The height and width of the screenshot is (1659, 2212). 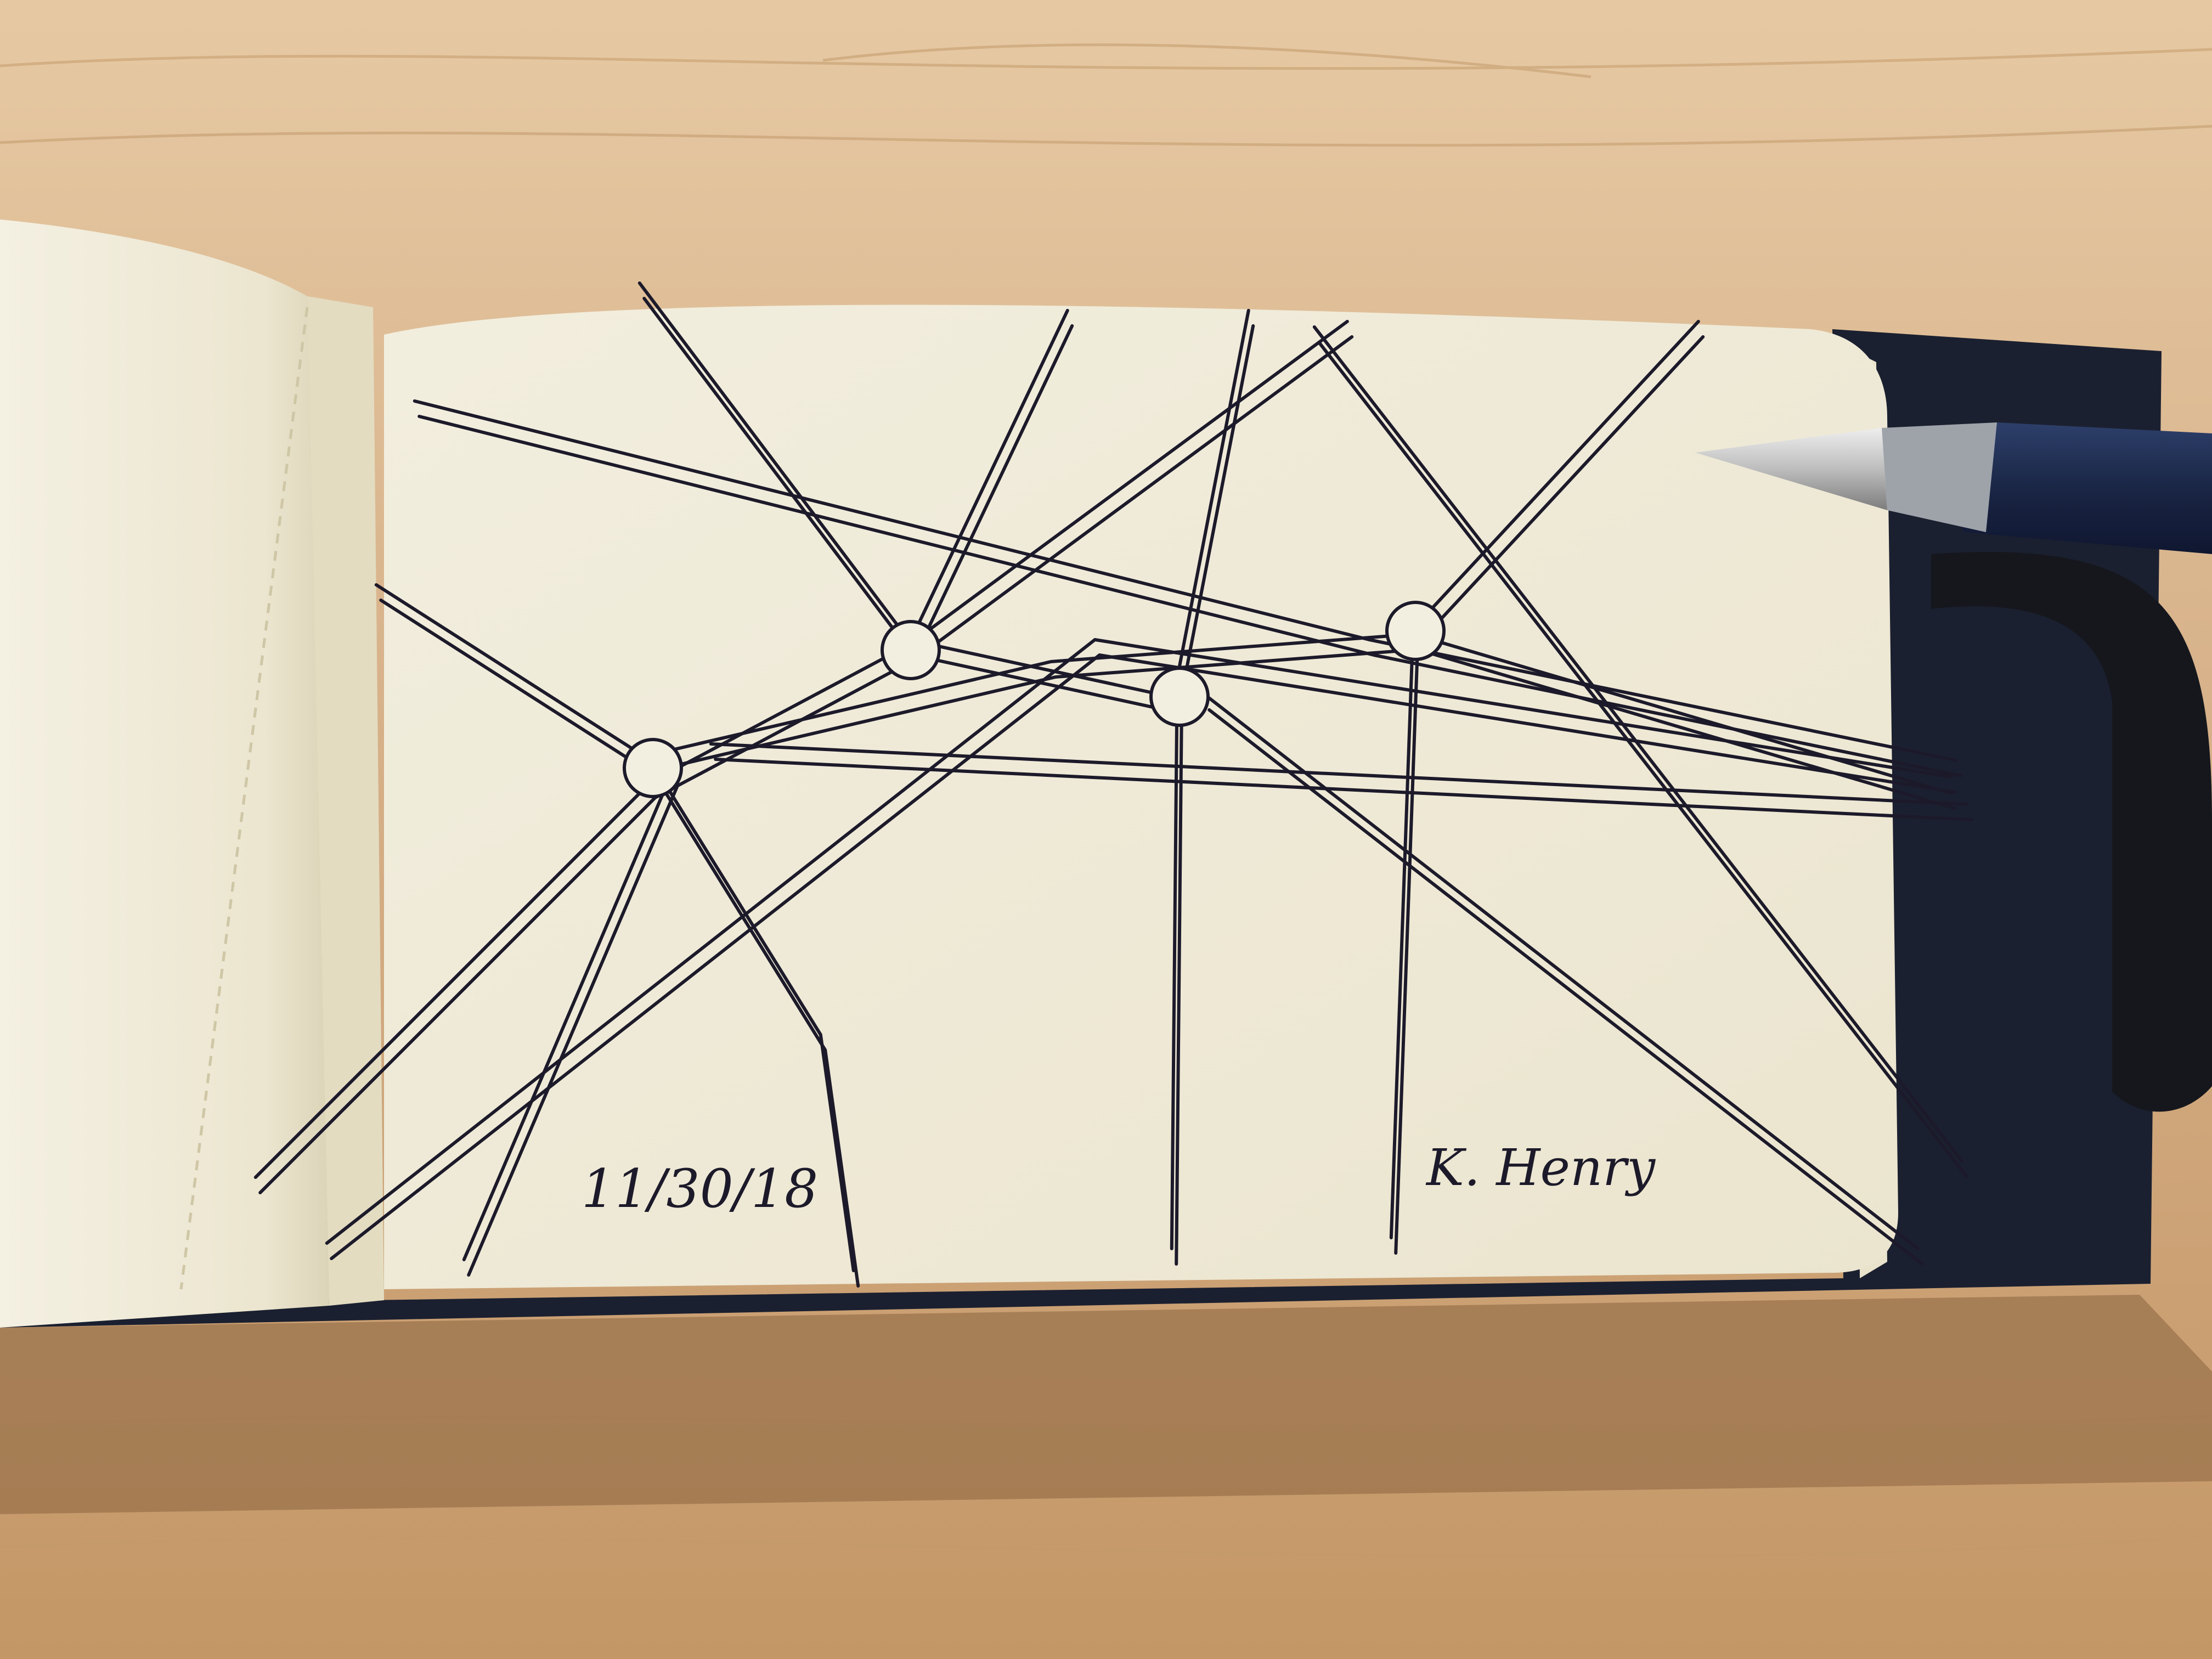 I want to click on left-page, so click(x=164, y=773).